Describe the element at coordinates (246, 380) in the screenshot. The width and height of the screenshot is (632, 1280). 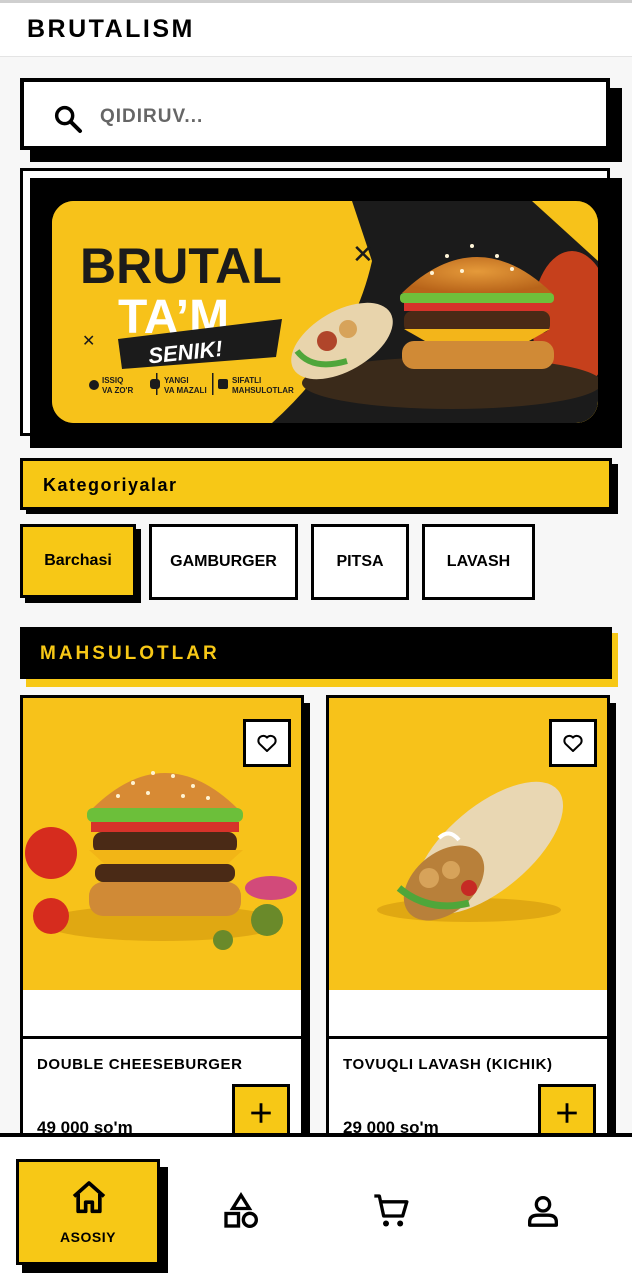
I see `feature-3-top: SIFATLI` at that location.